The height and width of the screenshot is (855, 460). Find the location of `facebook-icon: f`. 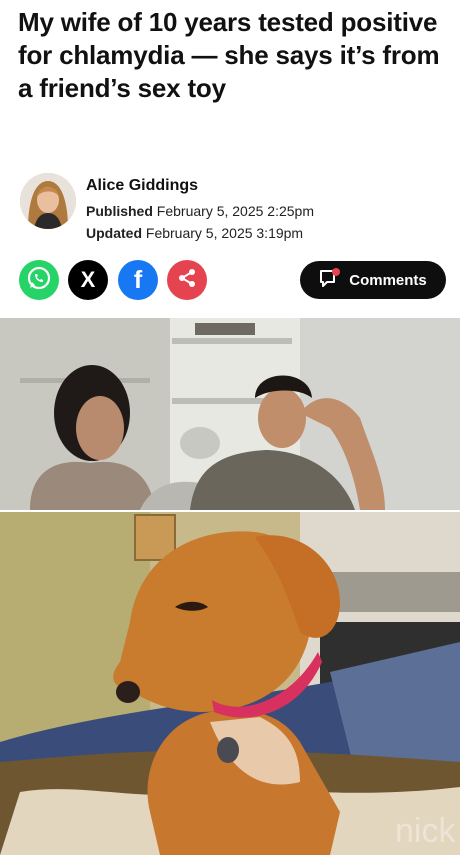

facebook-icon: f is located at coordinates (138, 279).